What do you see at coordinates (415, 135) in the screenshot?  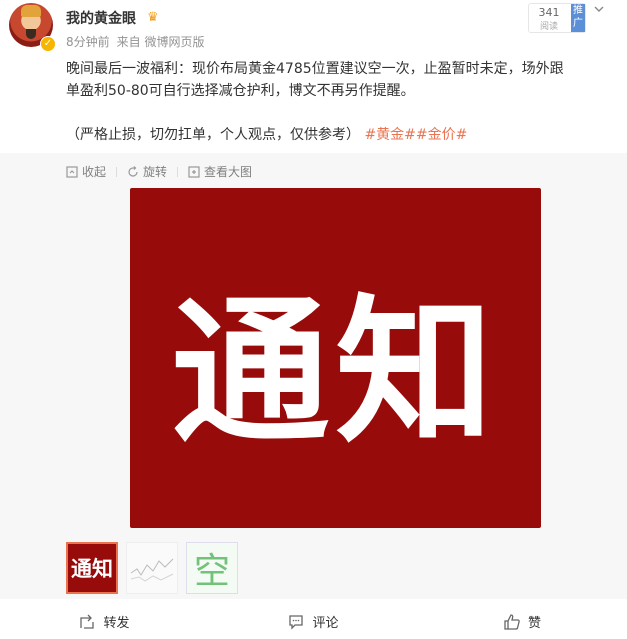 I see `hashtag-link: #黄金##金价#` at bounding box center [415, 135].